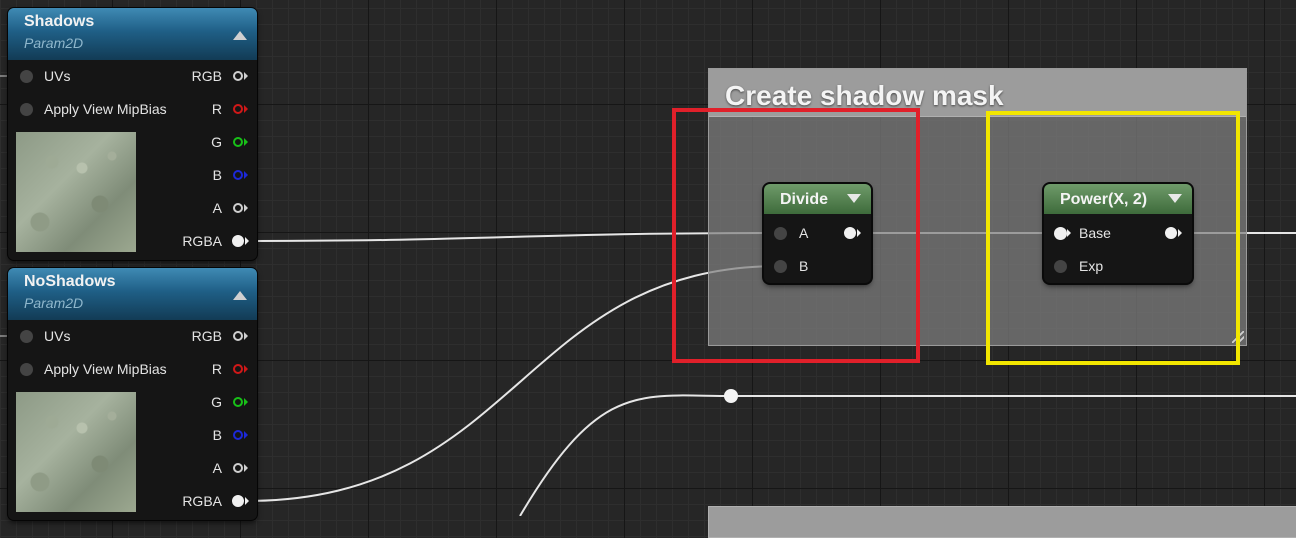  I want to click on node-header: Shadows Param2D, so click(132, 34).